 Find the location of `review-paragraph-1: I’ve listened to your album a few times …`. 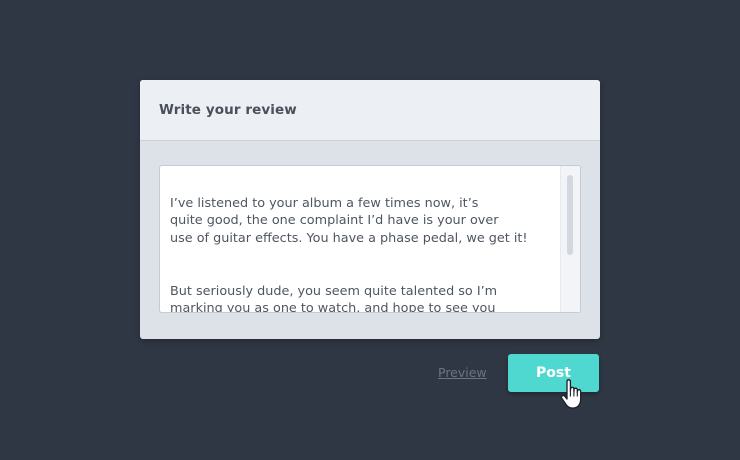

review-paragraph-1: I’ve listened to your album a few times … is located at coordinates (349, 220).